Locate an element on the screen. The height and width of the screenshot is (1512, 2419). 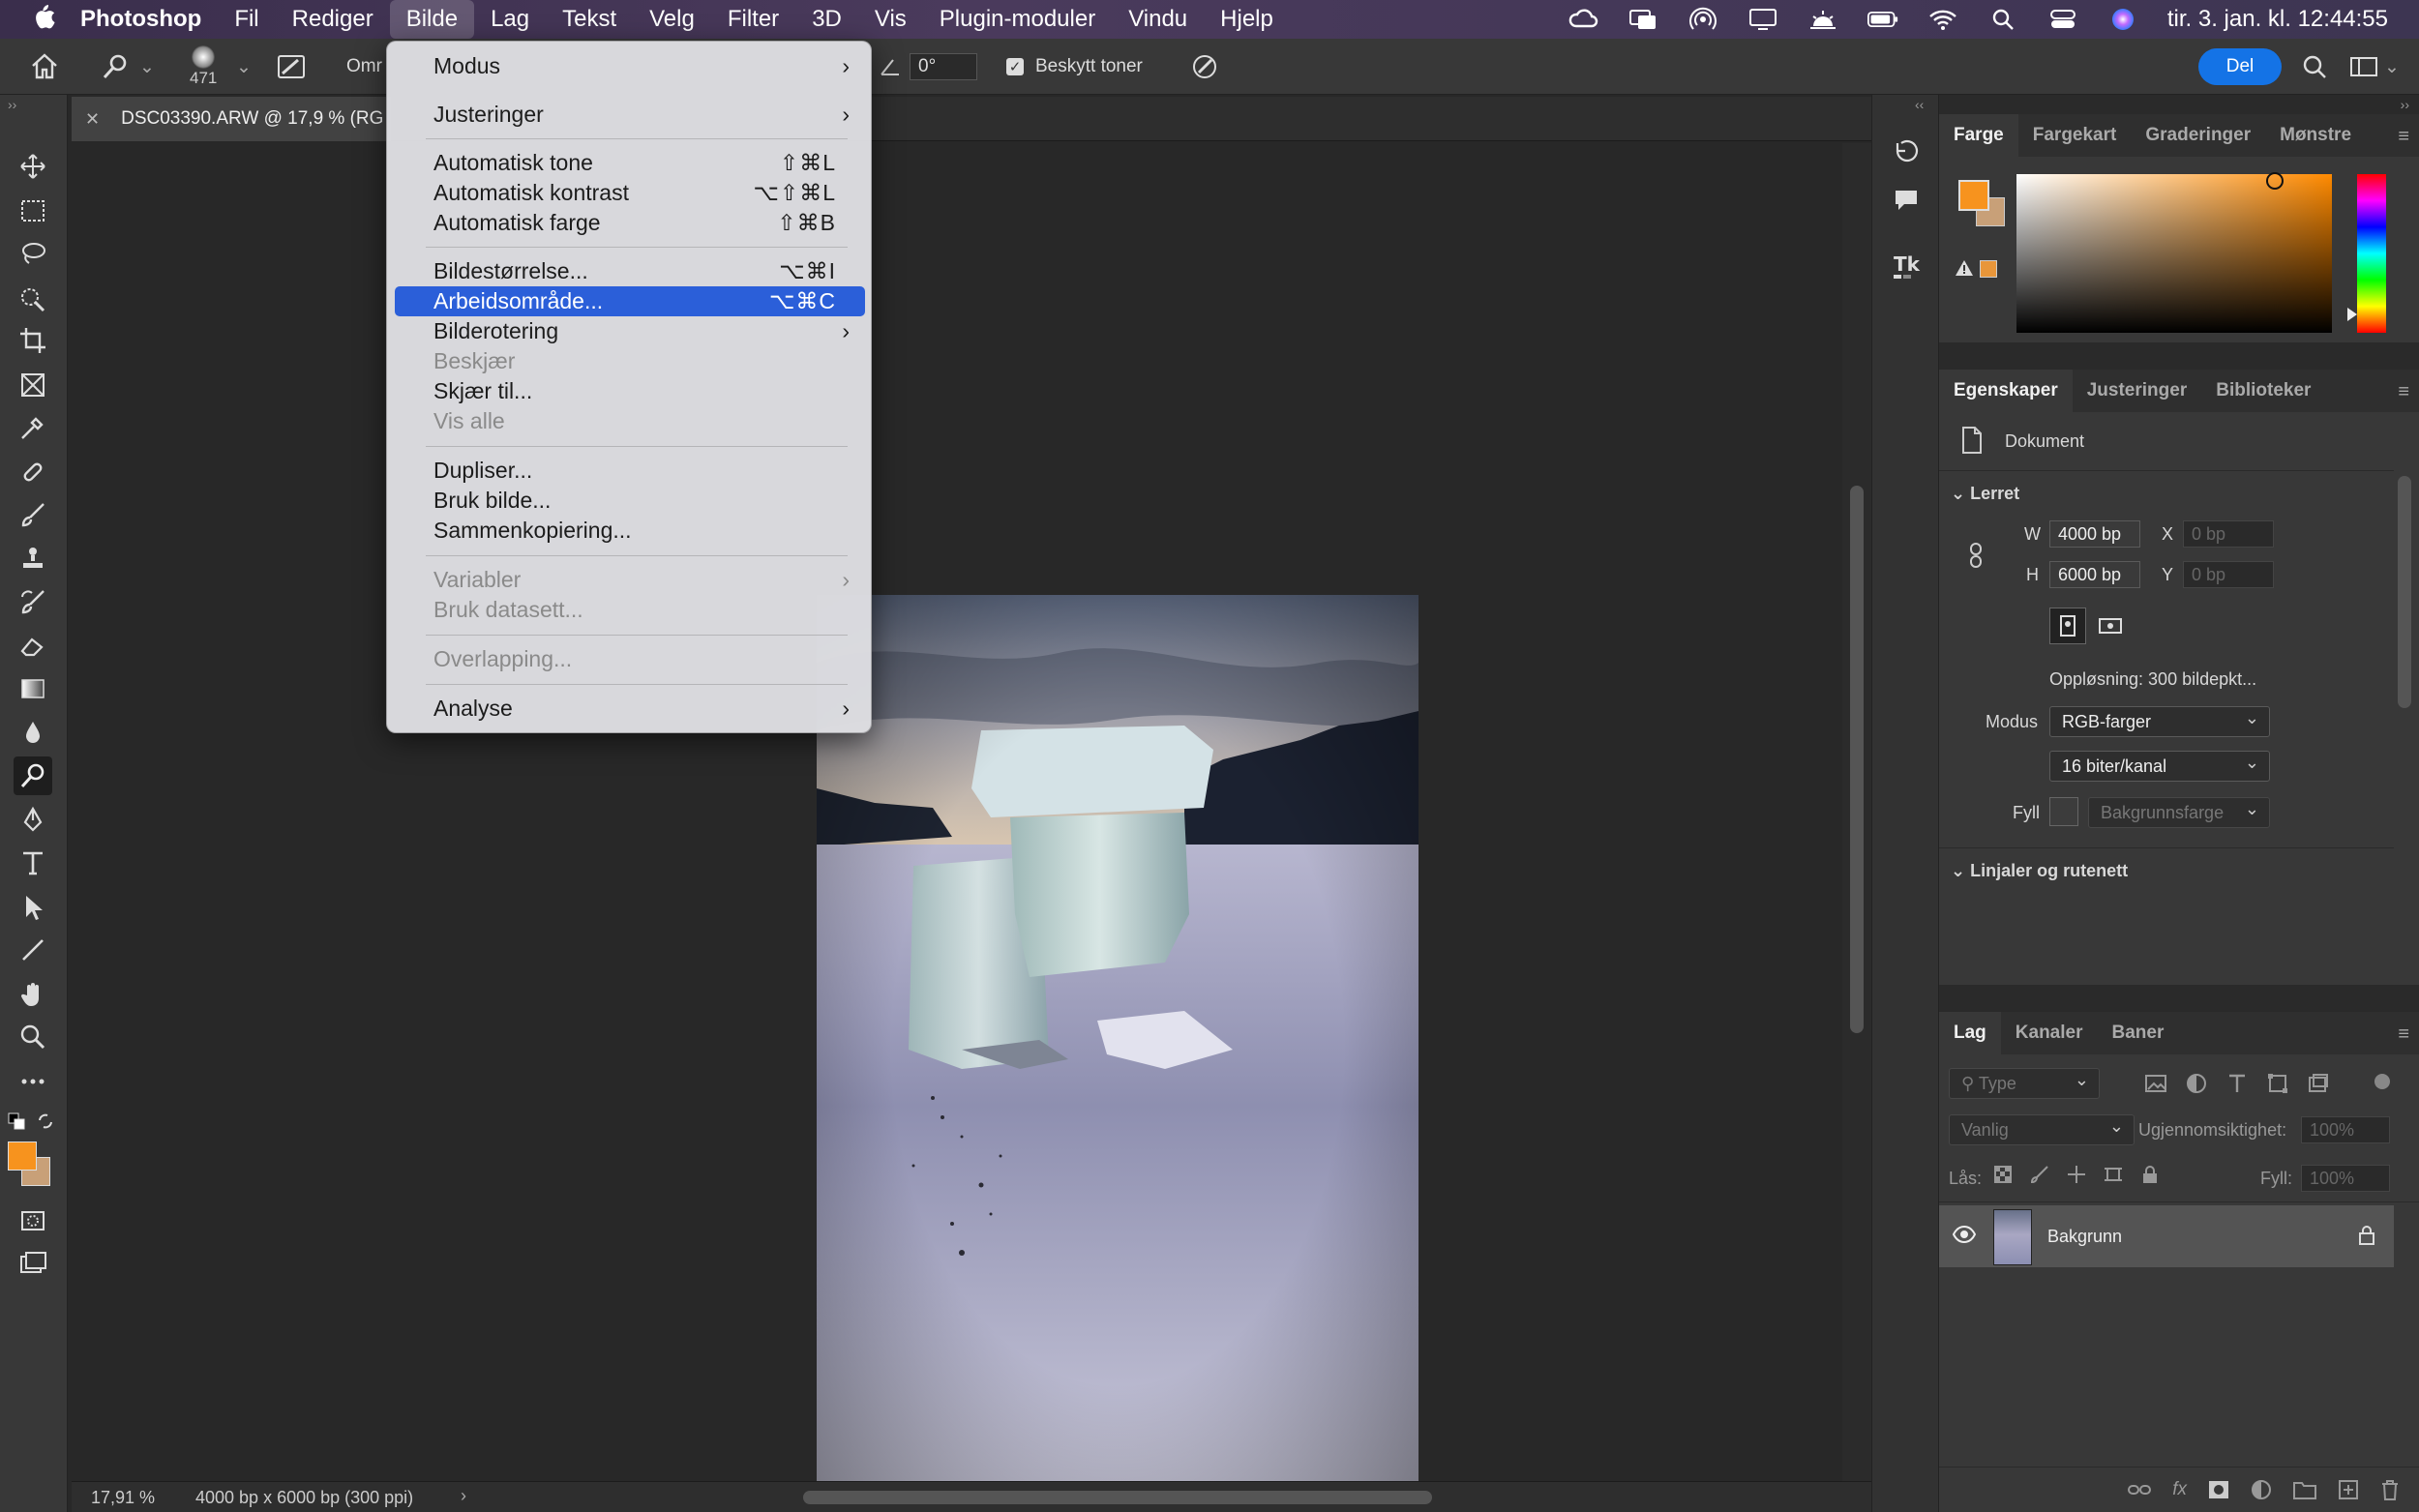
rulers-section-toggle: ⌄ Linjaler og rutenett is located at coordinates (2039, 871).